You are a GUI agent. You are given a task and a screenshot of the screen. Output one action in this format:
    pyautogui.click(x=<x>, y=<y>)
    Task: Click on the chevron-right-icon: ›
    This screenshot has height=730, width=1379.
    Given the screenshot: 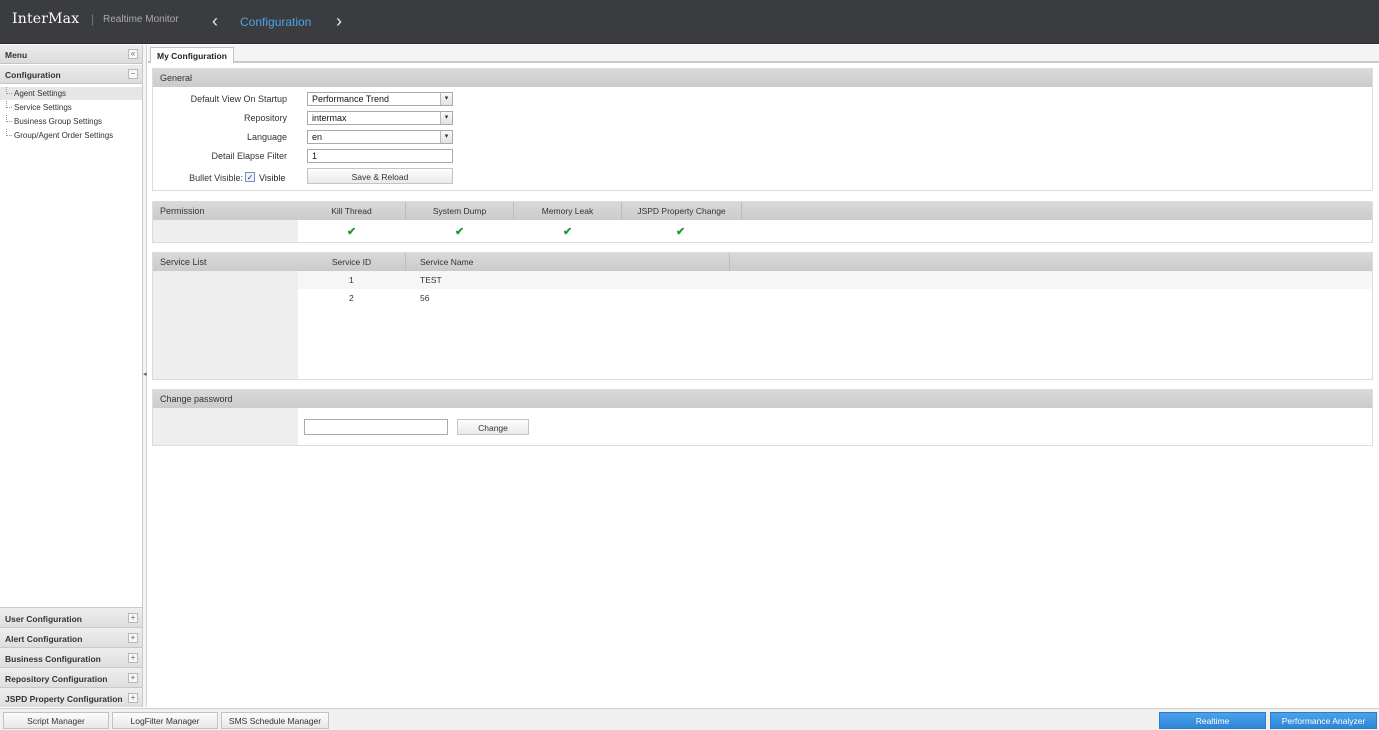 What is the action you would take?
    pyautogui.click(x=339, y=21)
    